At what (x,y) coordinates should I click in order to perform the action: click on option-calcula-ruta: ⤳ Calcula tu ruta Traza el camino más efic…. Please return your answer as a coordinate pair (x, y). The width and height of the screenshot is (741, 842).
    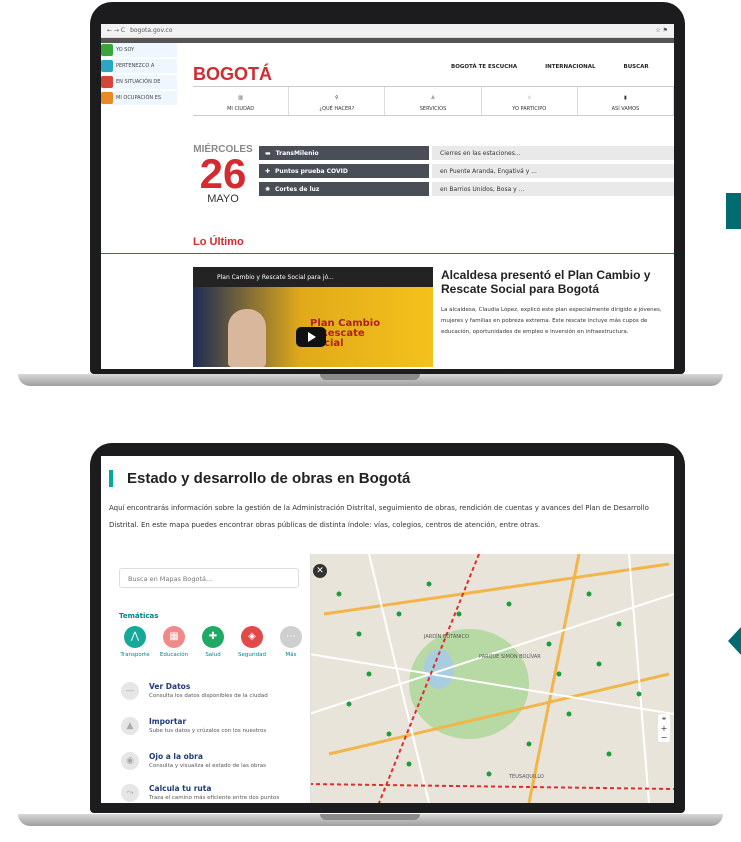
    Looking at the image, I should click on (211, 793).